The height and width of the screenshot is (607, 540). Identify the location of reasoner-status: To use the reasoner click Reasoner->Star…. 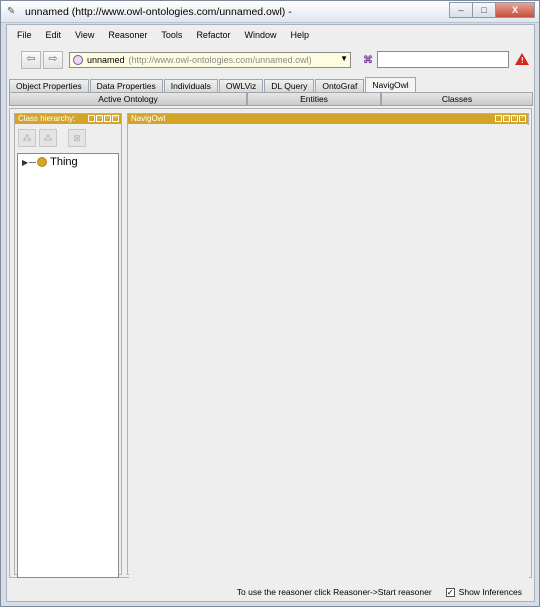
(334, 592).